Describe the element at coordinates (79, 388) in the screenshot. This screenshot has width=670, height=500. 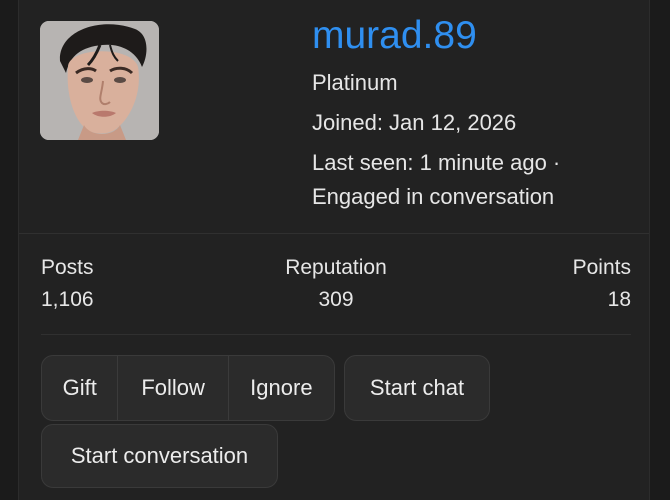
I see `gift-button: Gift` at that location.